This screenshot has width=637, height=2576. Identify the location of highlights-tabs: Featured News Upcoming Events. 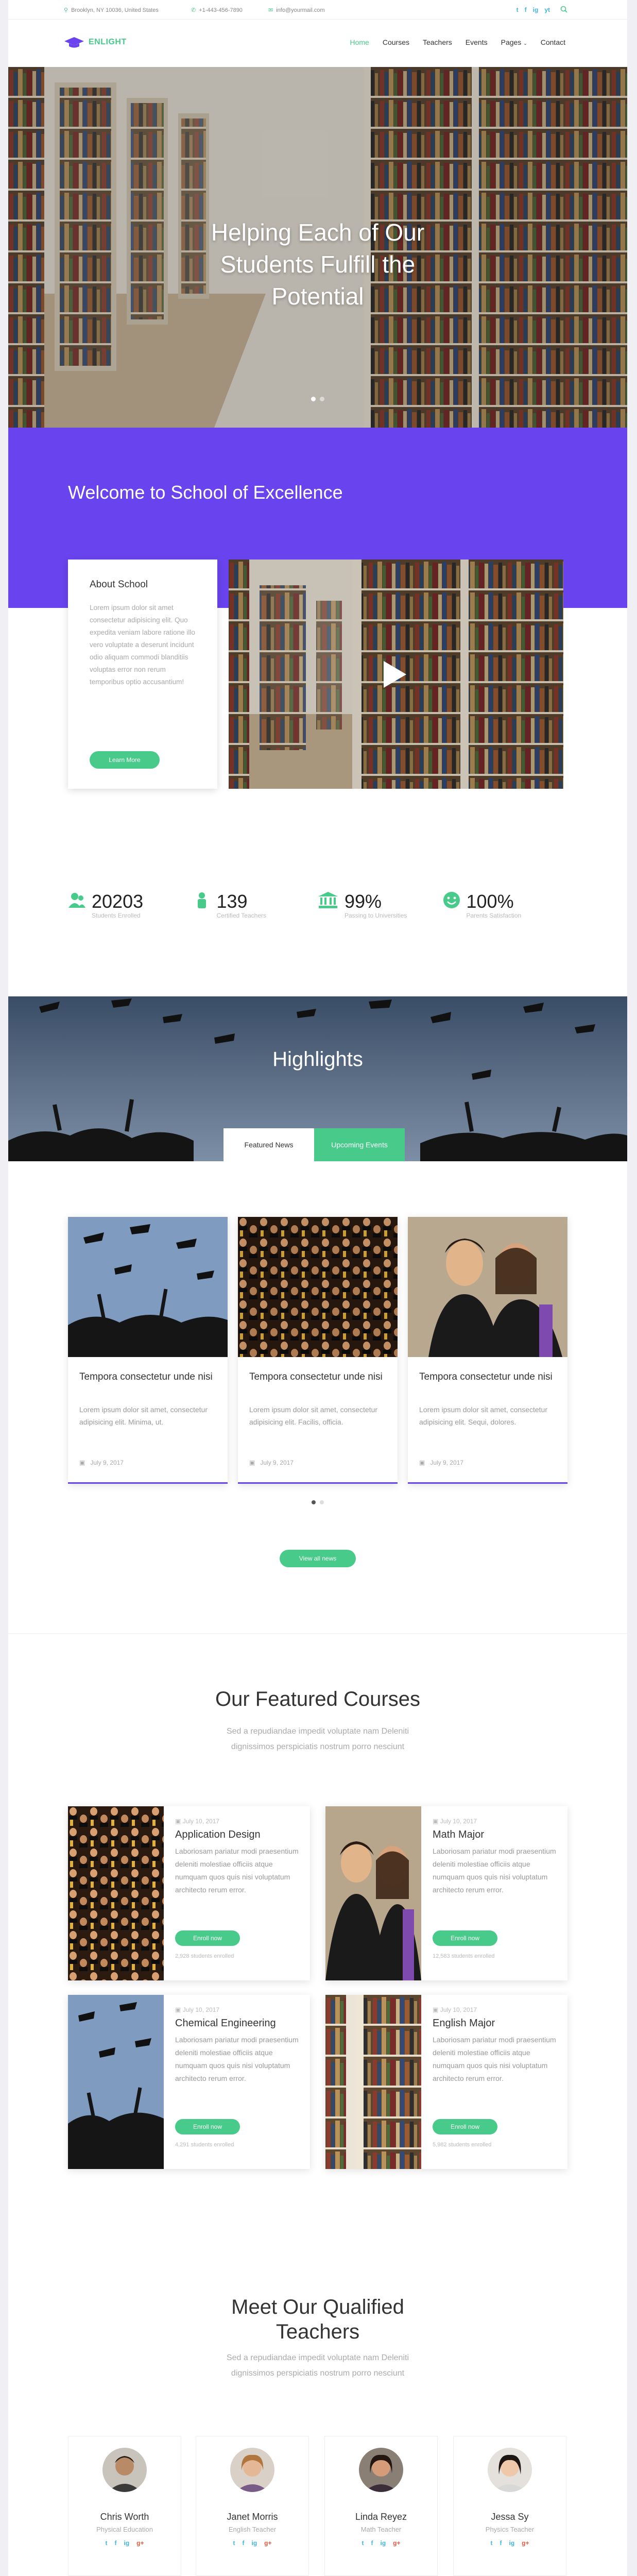
(314, 1144).